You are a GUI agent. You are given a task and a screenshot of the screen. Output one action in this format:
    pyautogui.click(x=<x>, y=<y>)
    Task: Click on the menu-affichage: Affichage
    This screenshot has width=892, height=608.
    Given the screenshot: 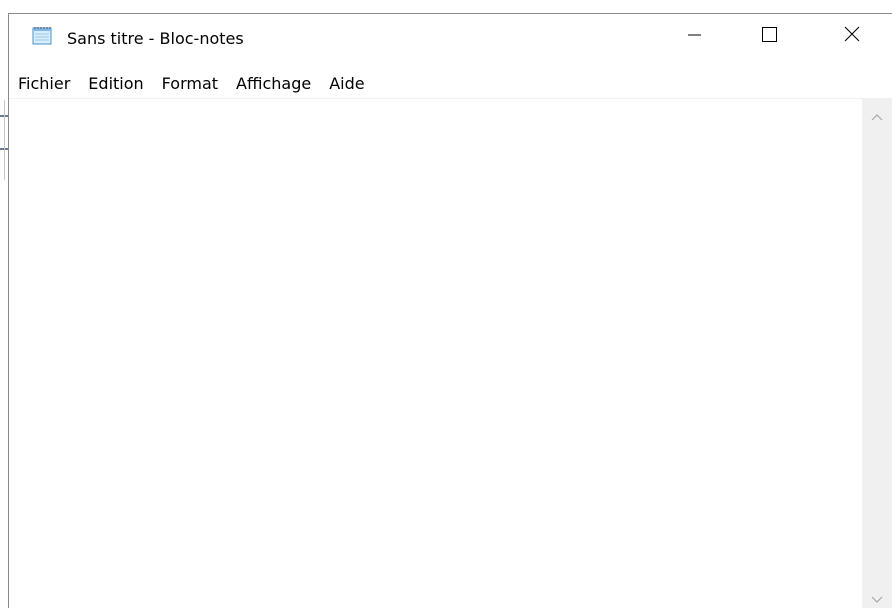 What is the action you would take?
    pyautogui.click(x=273, y=84)
    